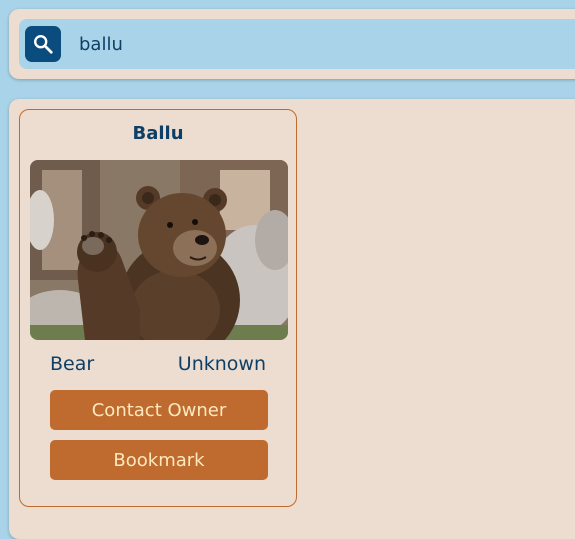  Describe the element at coordinates (159, 460) in the screenshot. I see `bookmark-button: Bookmark` at that location.